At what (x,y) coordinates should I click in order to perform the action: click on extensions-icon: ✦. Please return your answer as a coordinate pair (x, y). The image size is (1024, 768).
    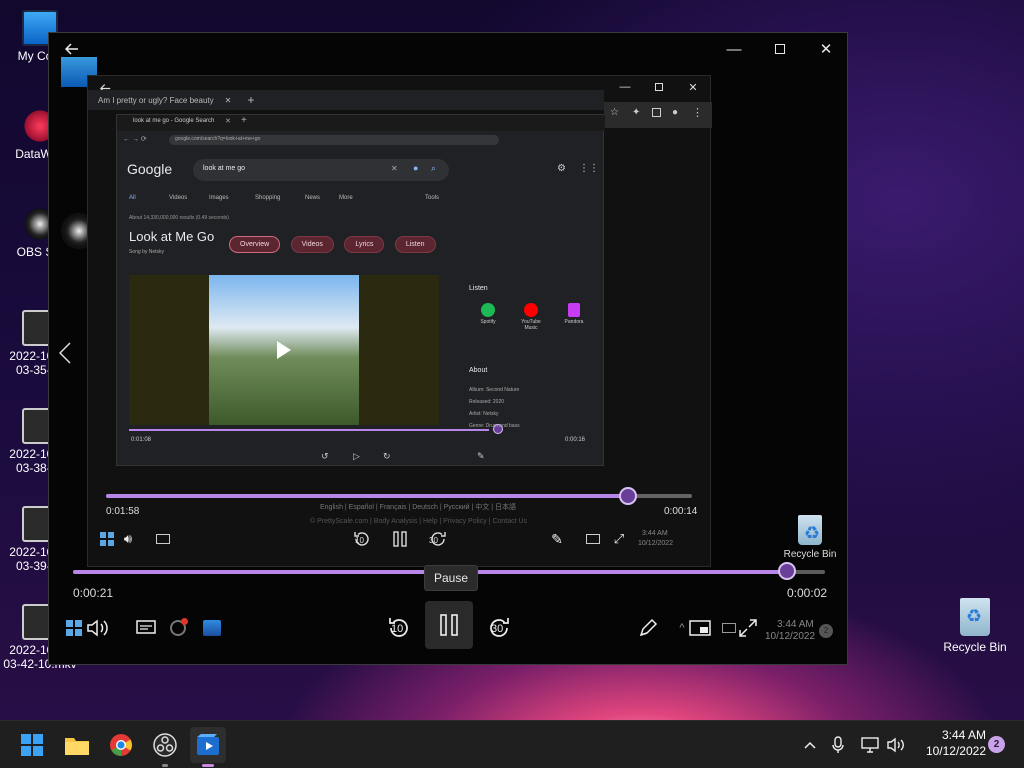
    Looking at the image, I should click on (636, 112).